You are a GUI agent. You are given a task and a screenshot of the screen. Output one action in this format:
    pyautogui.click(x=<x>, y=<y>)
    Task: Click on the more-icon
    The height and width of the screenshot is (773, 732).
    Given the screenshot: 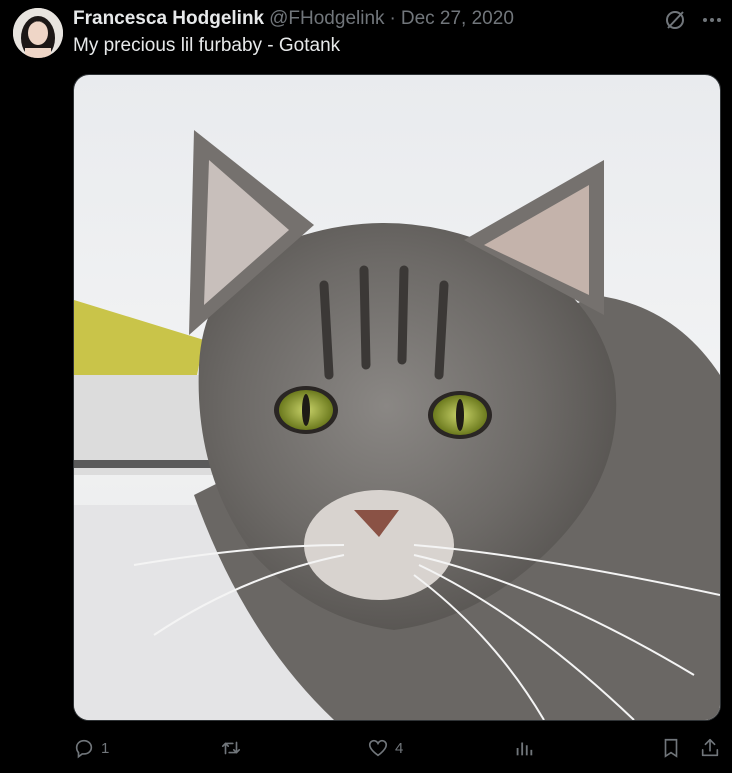 What is the action you would take?
    pyautogui.click(x=712, y=20)
    